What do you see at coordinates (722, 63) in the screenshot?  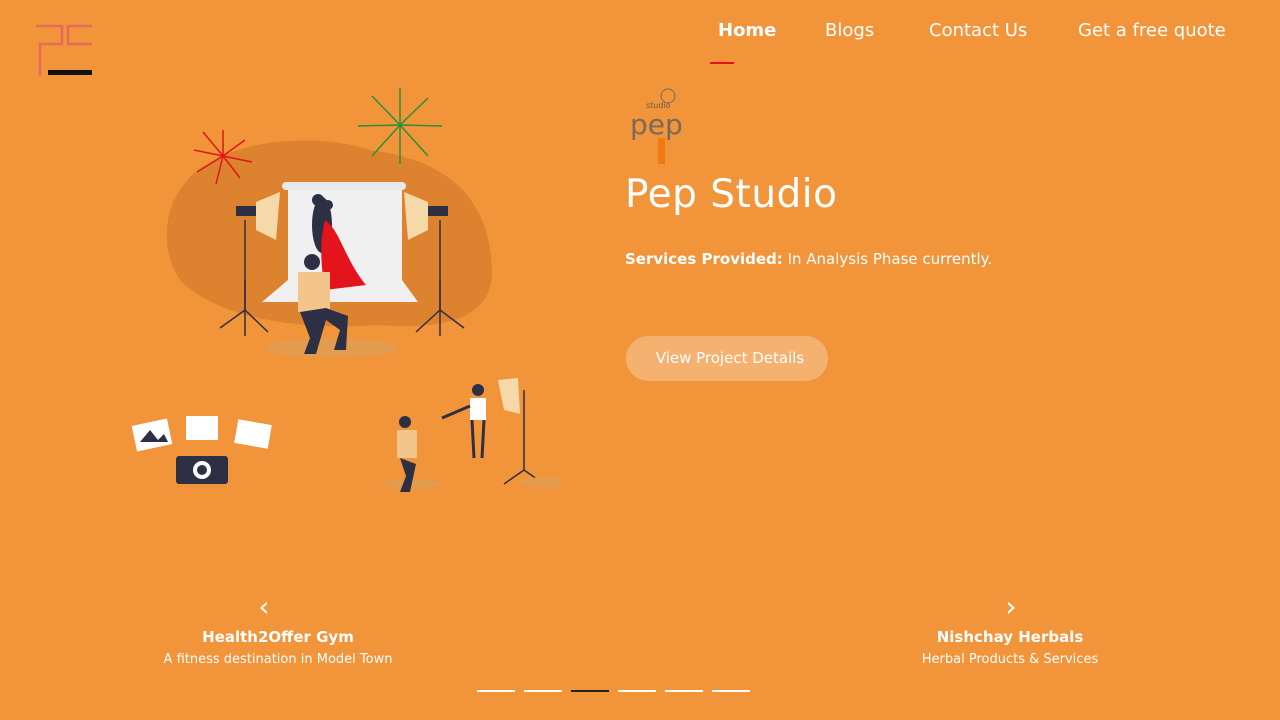 I see `nav-active-indicator` at bounding box center [722, 63].